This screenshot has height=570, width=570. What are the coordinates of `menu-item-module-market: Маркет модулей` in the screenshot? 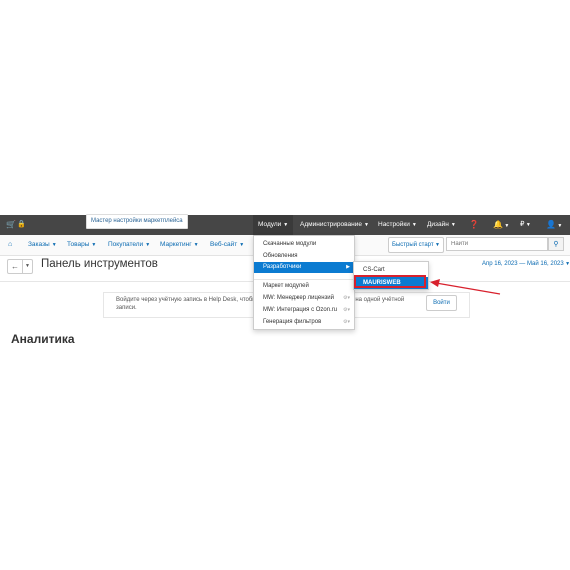 It's located at (304, 286).